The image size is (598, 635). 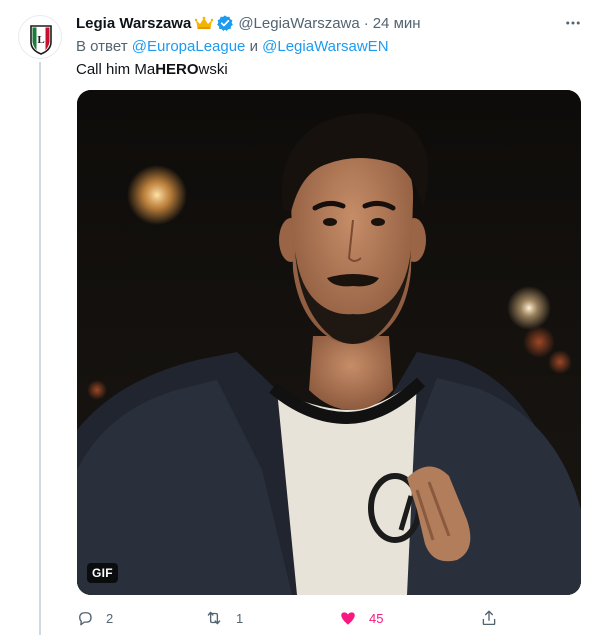 I want to click on reply-button: 2, so click(x=94, y=618).